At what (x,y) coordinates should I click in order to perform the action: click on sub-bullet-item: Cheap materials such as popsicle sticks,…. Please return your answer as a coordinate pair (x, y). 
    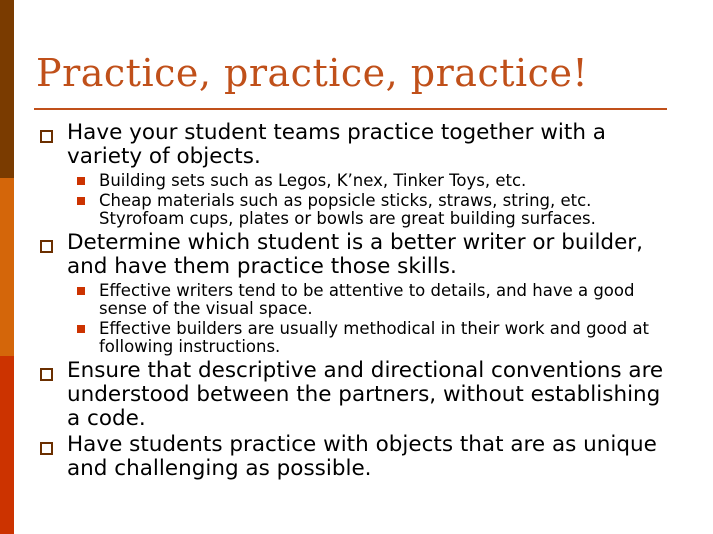
    Looking at the image, I should click on (373, 210).